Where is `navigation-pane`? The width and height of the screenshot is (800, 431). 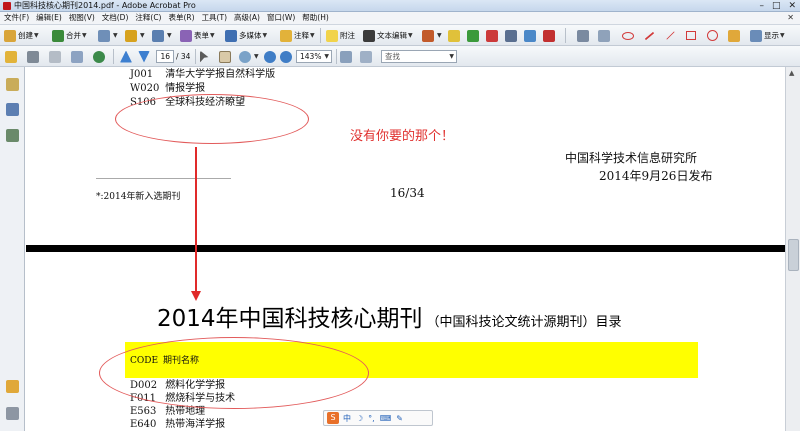 navigation-pane is located at coordinates (12, 249).